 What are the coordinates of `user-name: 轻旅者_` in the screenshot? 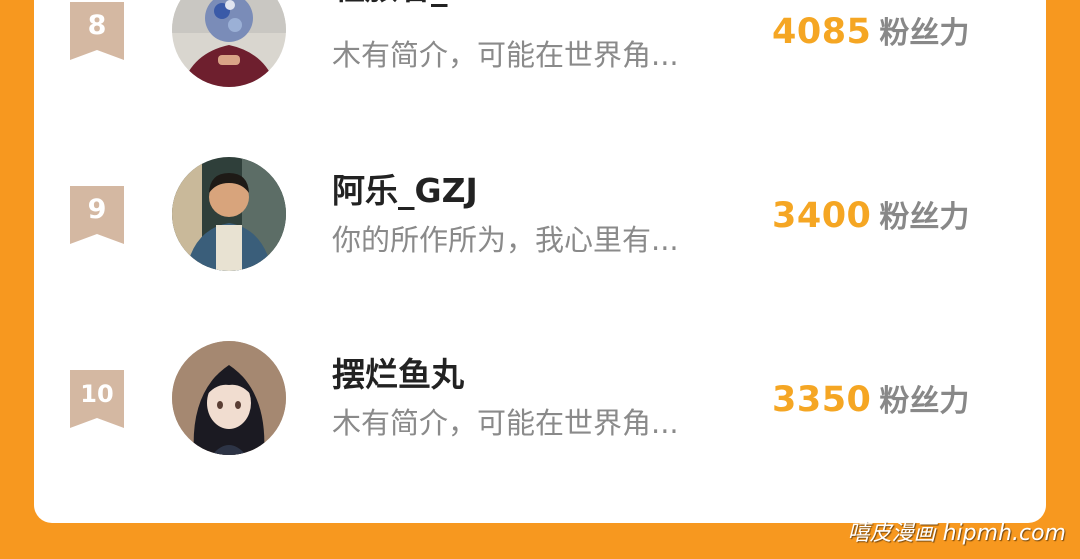 It's located at (390, 4).